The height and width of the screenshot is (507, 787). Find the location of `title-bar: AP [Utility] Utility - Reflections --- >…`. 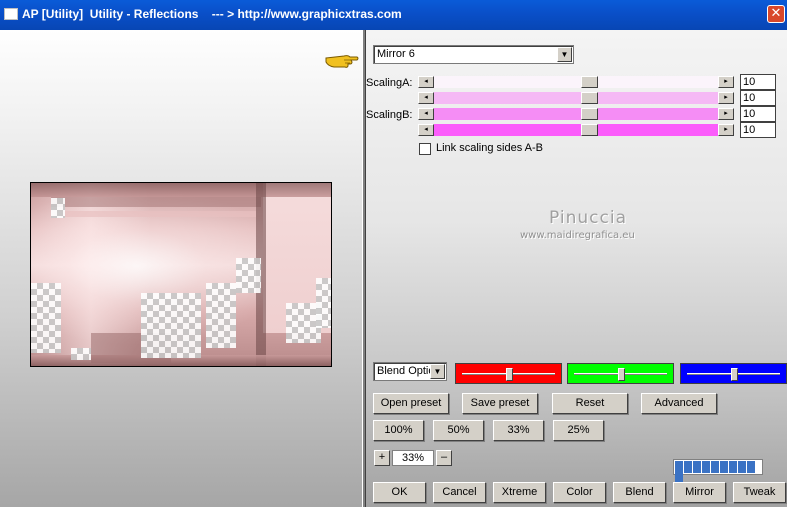

title-bar: AP [Utility] Utility - Reflections --- >… is located at coordinates (393, 15).